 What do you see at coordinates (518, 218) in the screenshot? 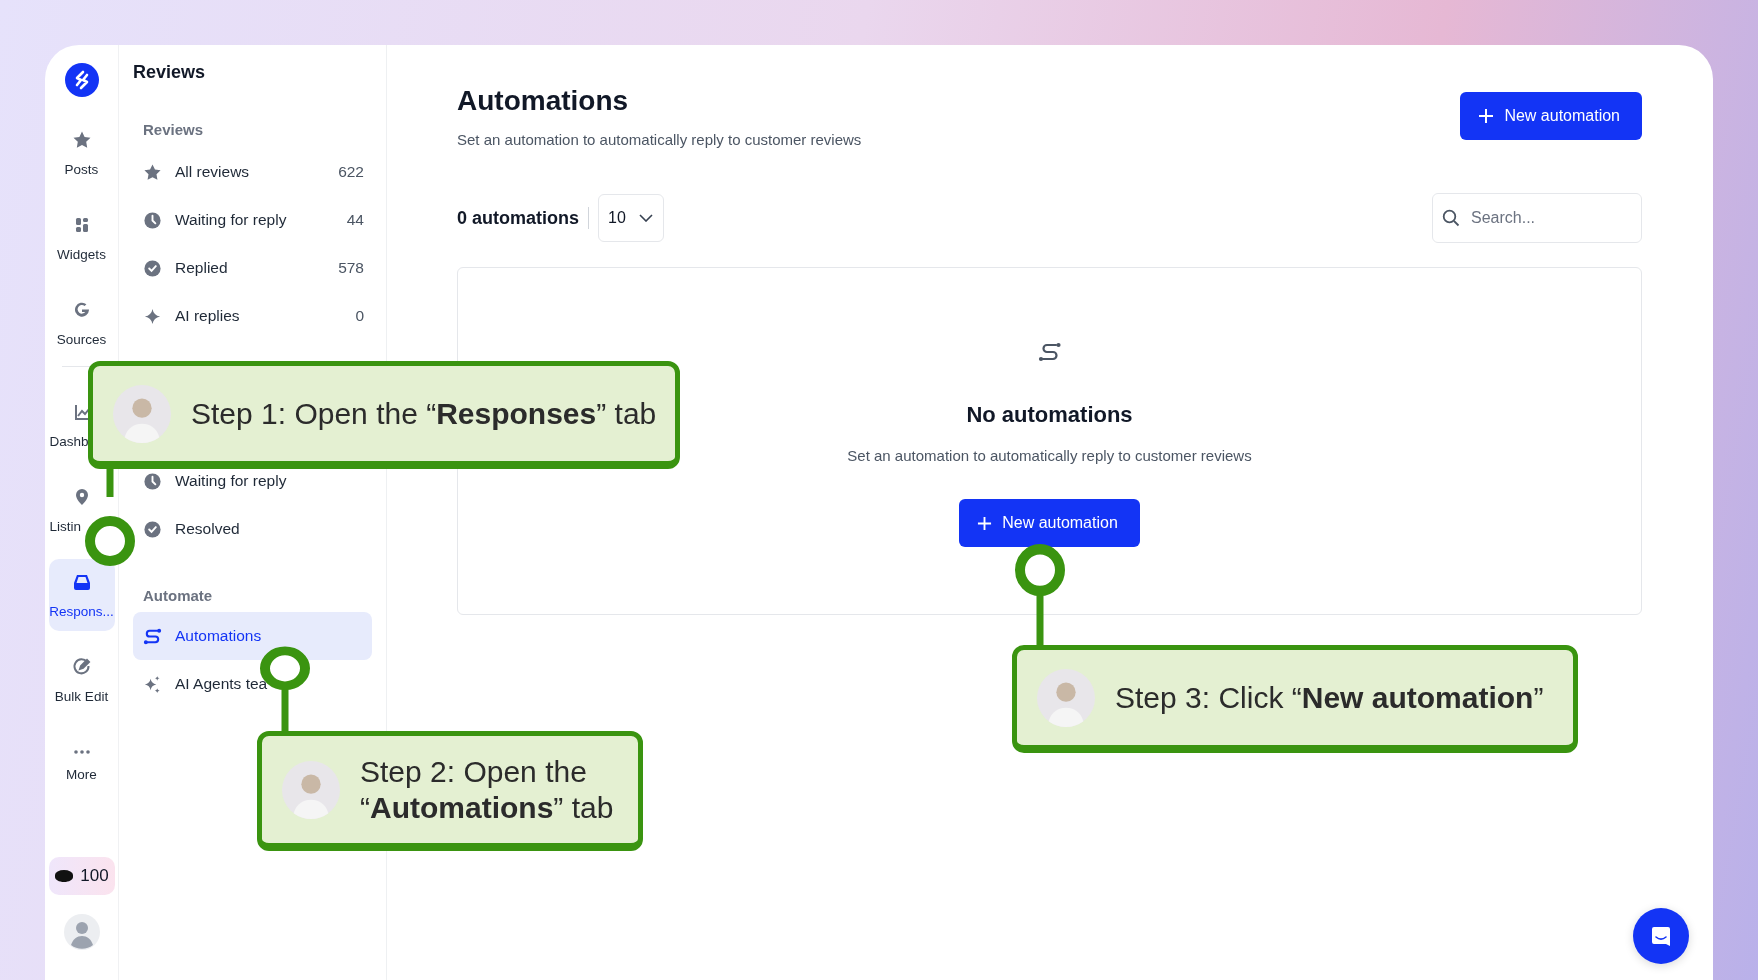
I see `automation-count: 0 automations` at bounding box center [518, 218].